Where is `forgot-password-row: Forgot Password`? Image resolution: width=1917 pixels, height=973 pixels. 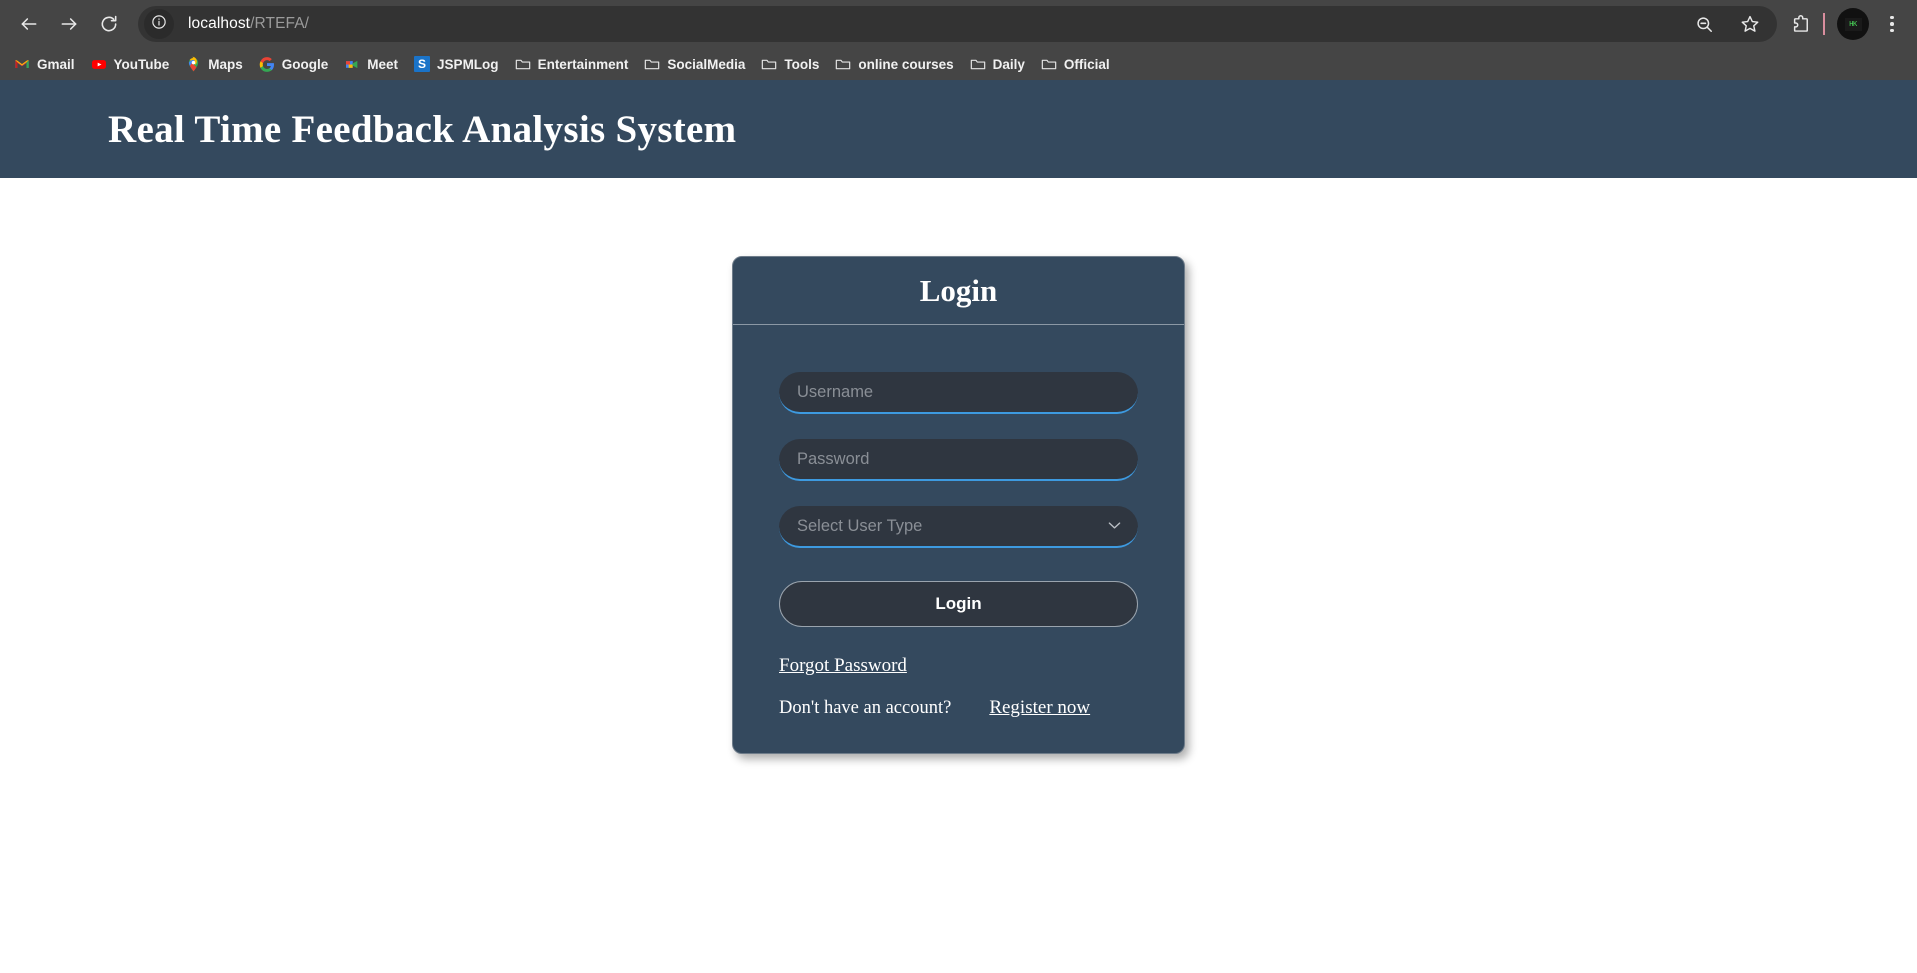
forgot-password-row: Forgot Password is located at coordinates (958, 666).